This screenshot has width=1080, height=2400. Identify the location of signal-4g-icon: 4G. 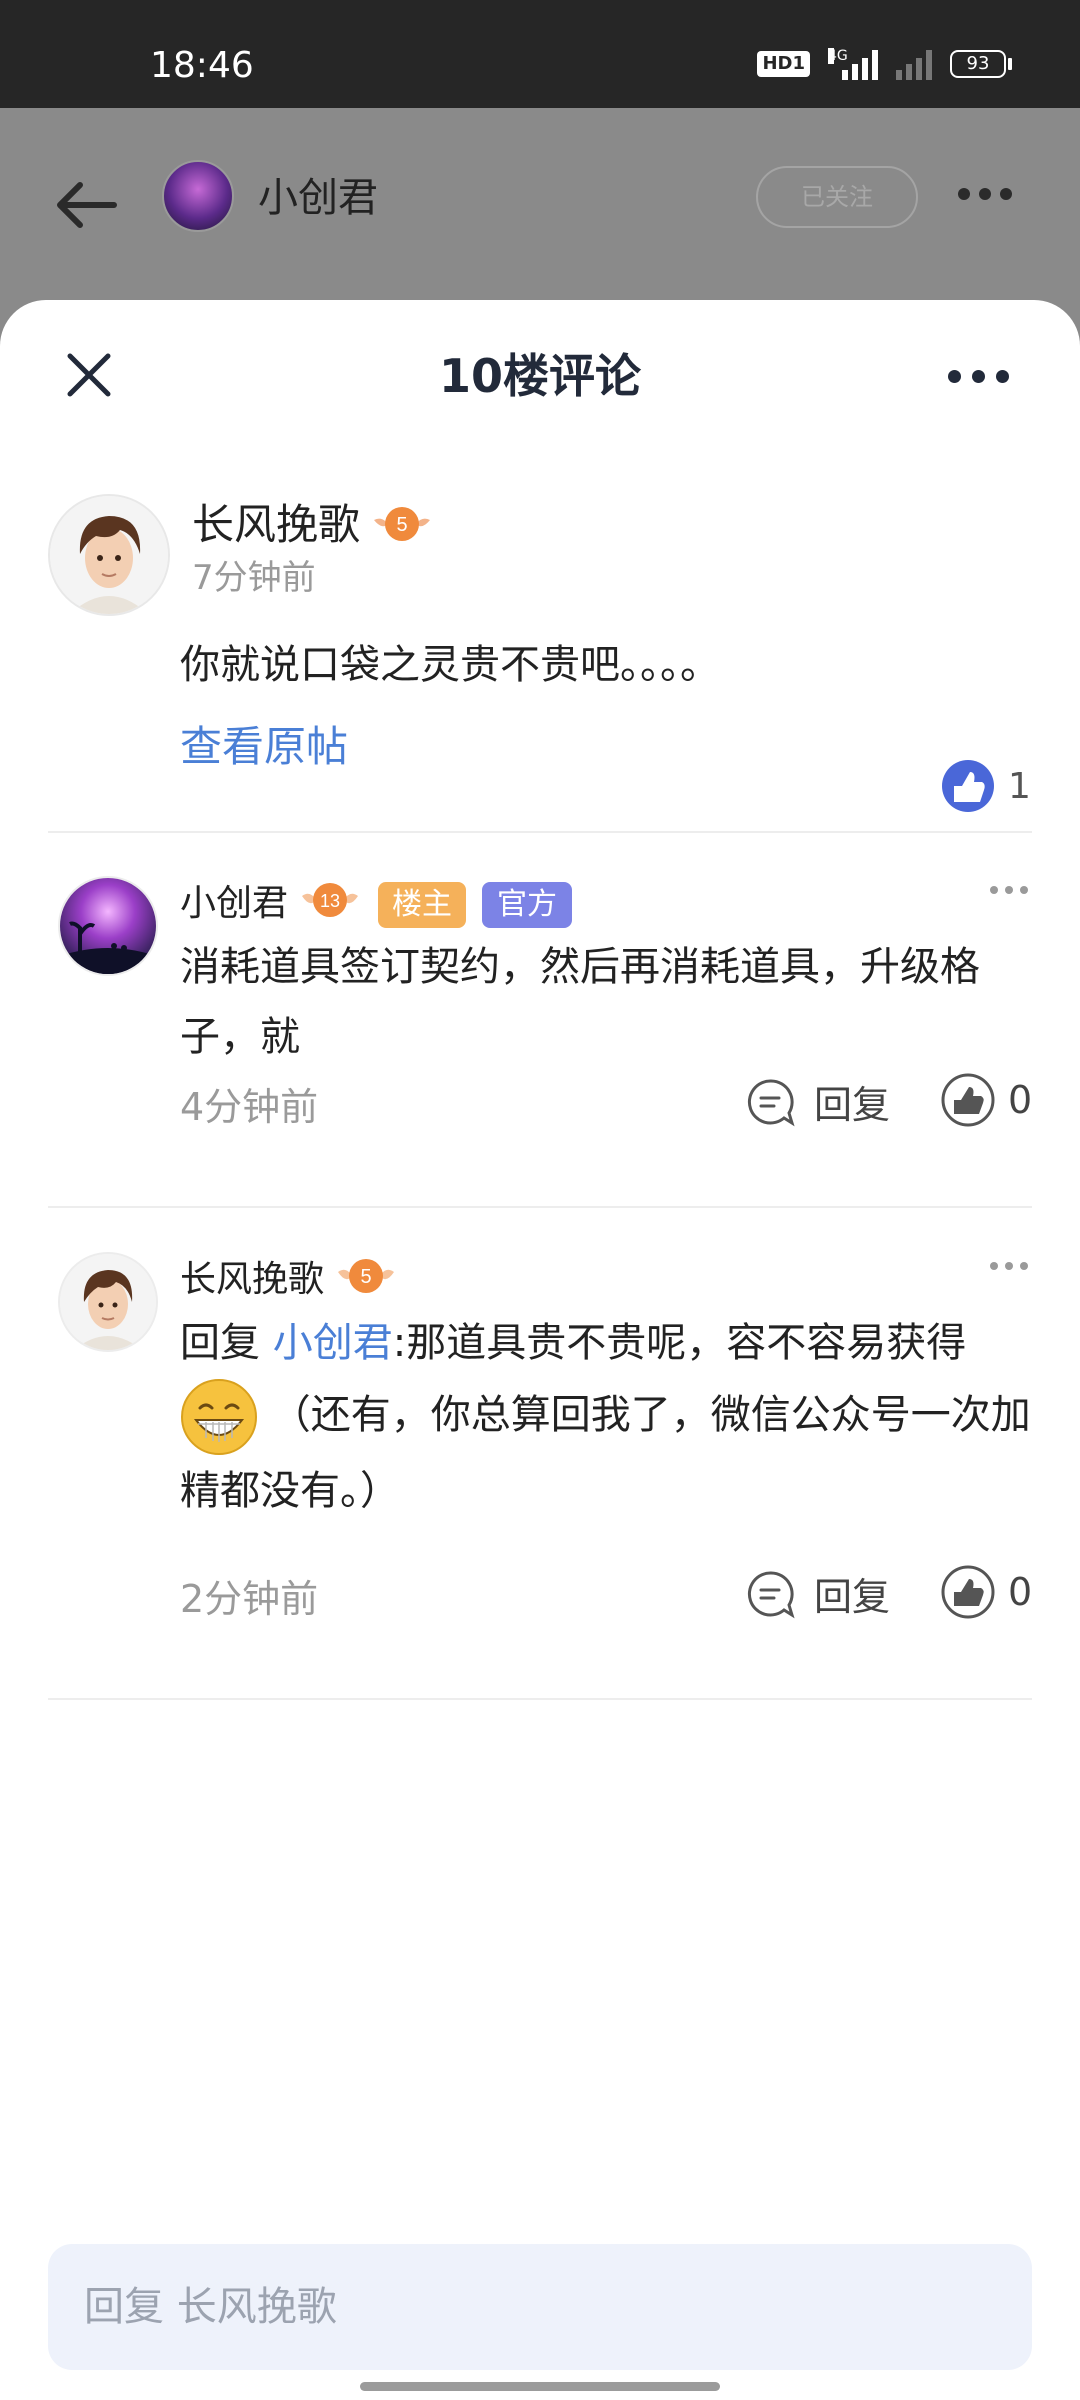
(853, 64).